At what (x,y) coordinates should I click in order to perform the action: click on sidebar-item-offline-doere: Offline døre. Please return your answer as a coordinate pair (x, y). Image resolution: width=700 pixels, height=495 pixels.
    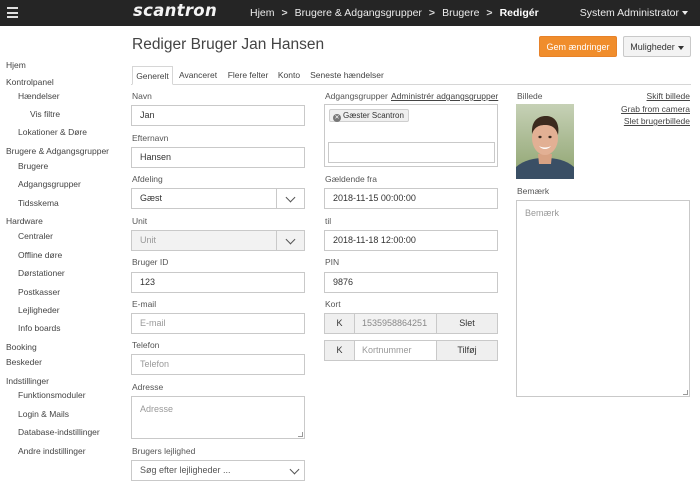
    Looking at the image, I should click on (40, 255).